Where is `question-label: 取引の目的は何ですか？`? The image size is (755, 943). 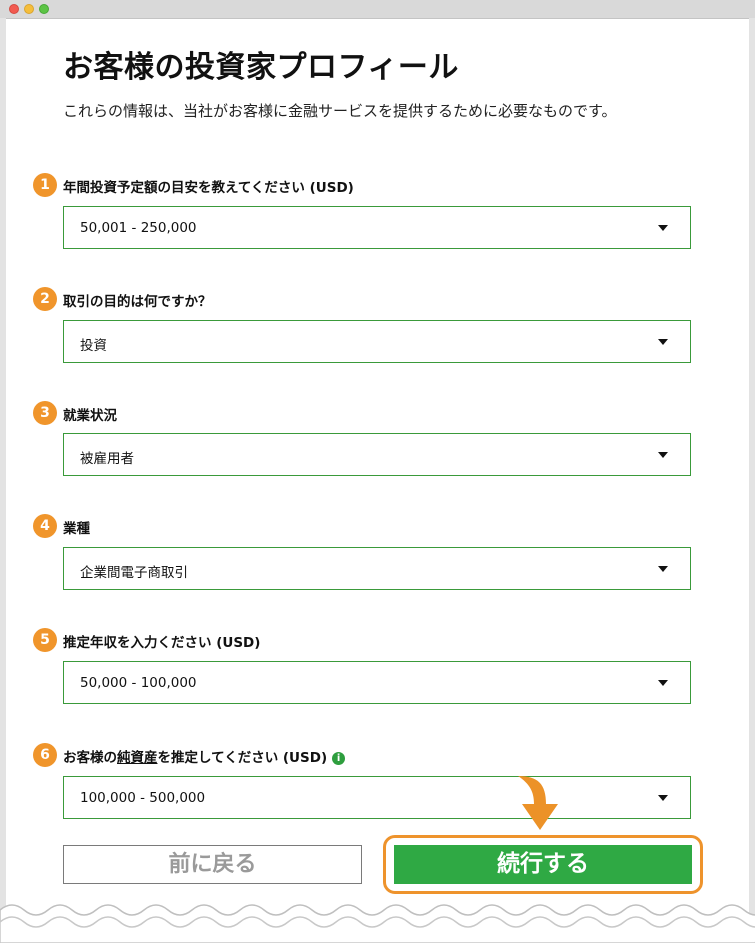
question-label: 取引の目的は何ですか？ is located at coordinates (137, 302).